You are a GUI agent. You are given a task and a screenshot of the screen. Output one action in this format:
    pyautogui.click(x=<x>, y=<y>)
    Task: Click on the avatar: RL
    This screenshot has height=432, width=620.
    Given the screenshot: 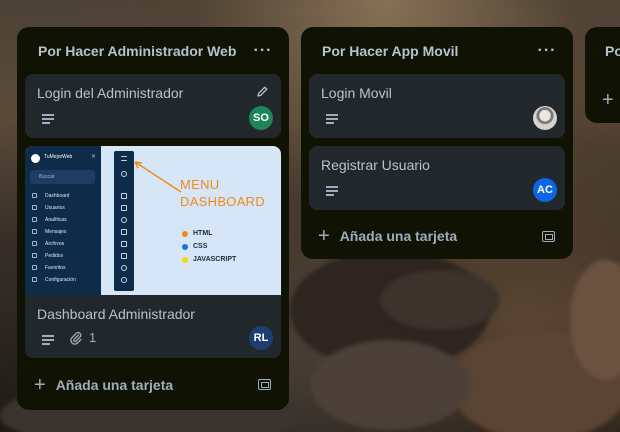 What is the action you would take?
    pyautogui.click(x=261, y=338)
    